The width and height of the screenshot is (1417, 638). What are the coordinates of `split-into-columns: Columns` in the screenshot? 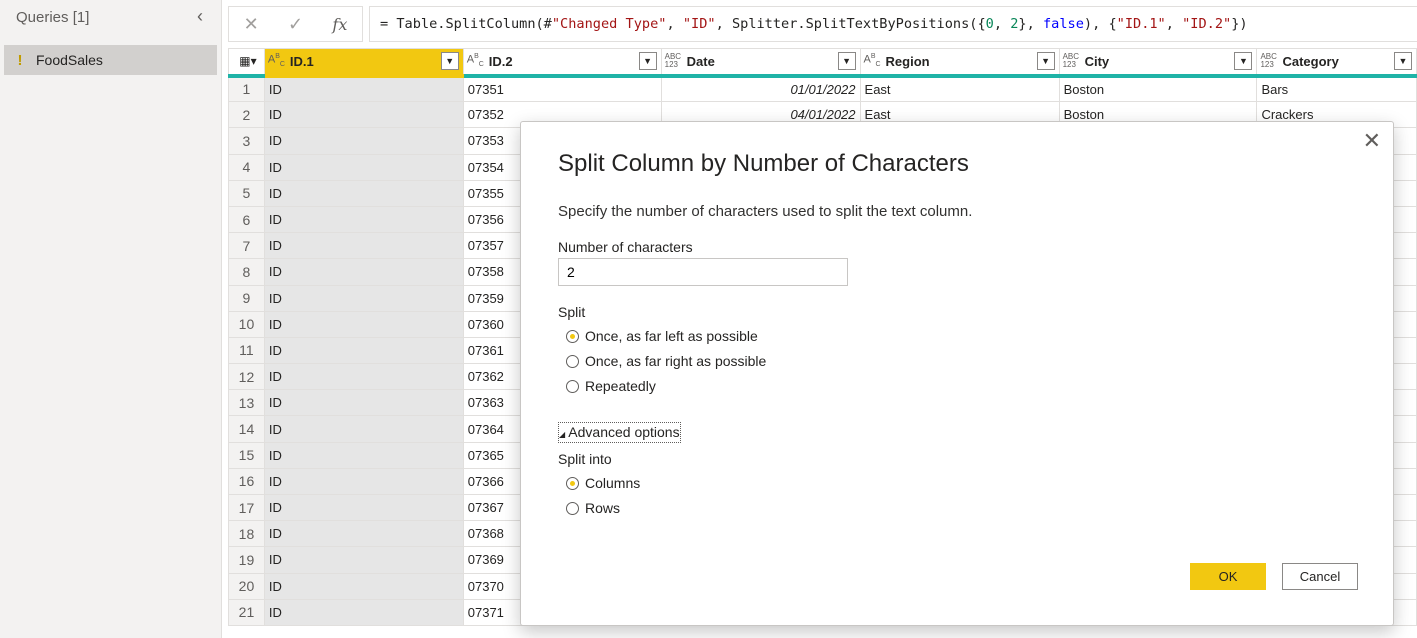 It's located at (603, 483).